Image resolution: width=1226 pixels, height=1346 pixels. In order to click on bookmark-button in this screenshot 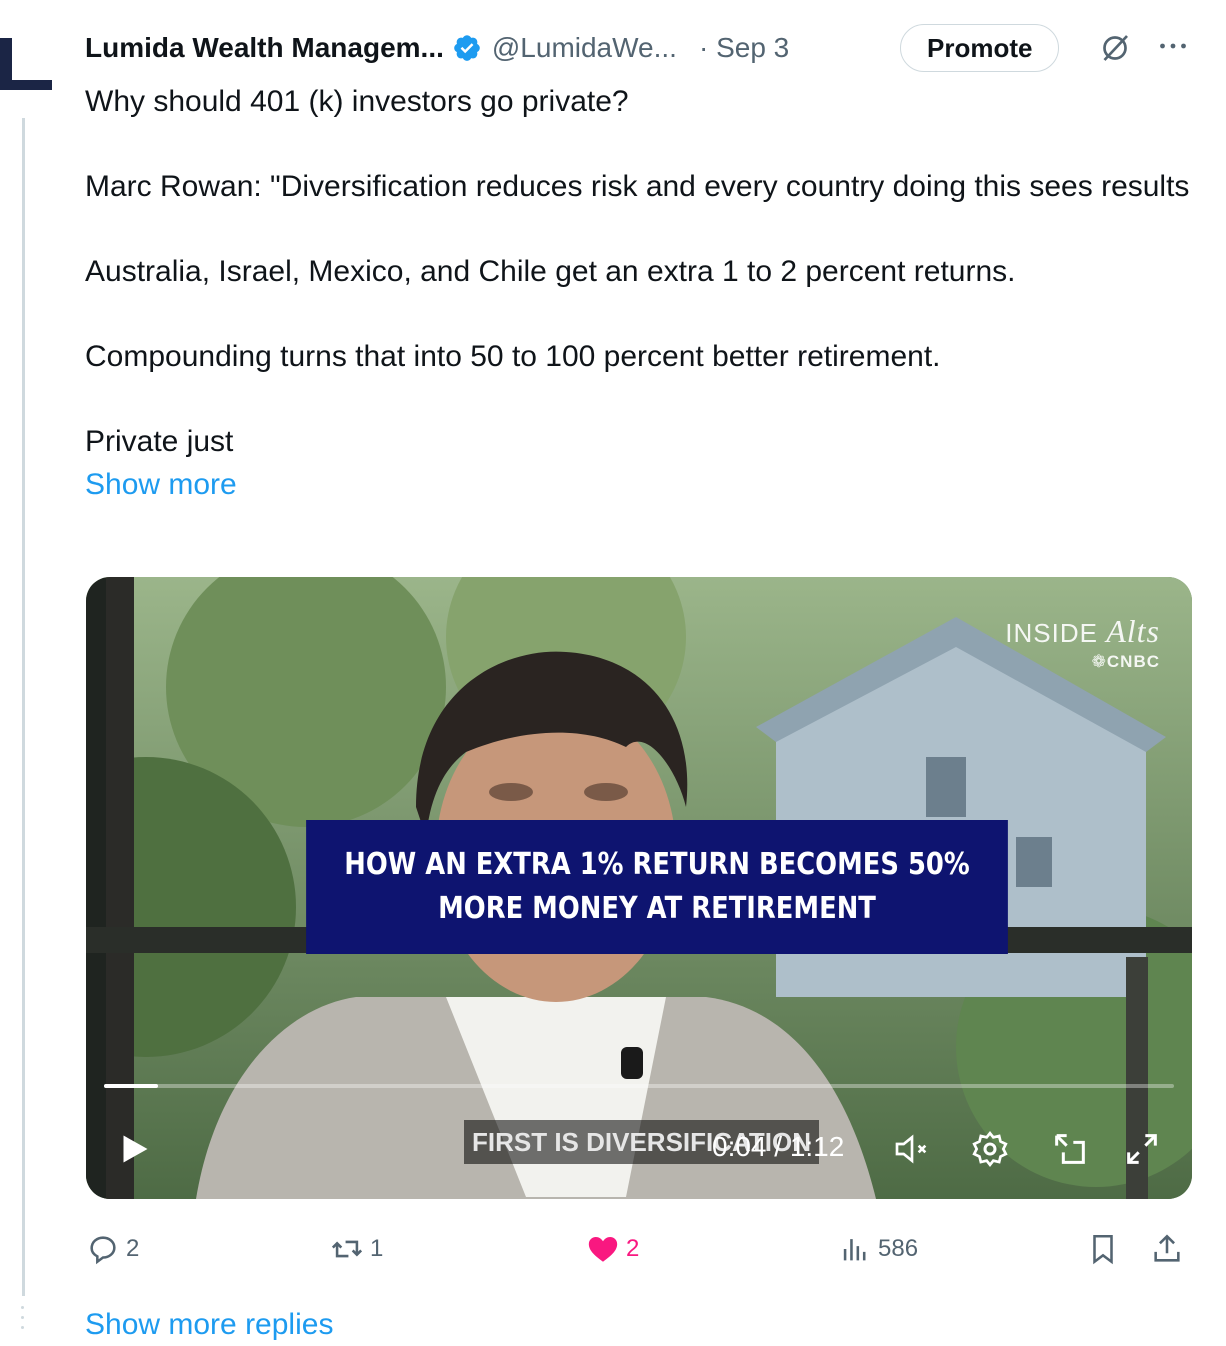, I will do `click(1106, 1249)`.